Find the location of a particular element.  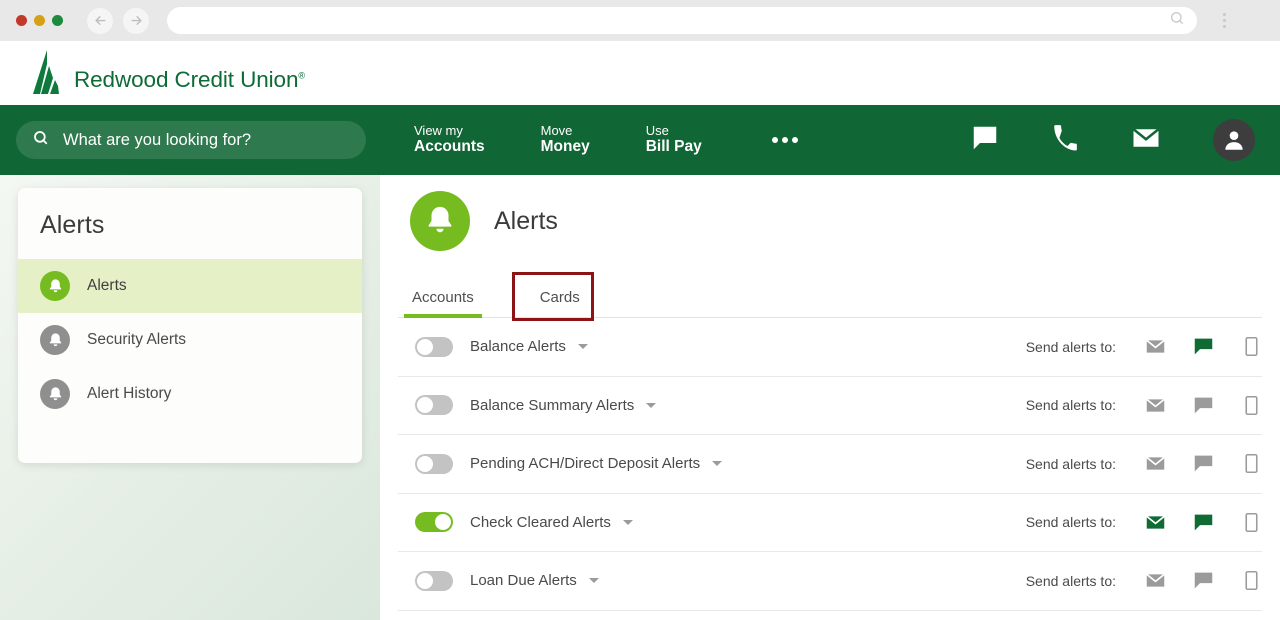

alert-label: Loan Due Alerts is located at coordinates (523, 581).